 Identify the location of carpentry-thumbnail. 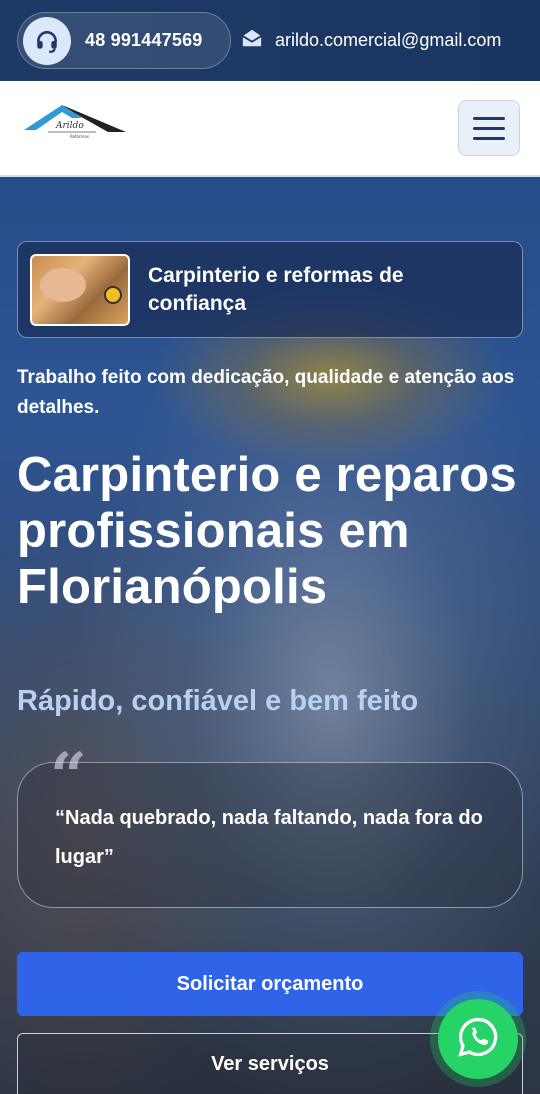
(80, 289).